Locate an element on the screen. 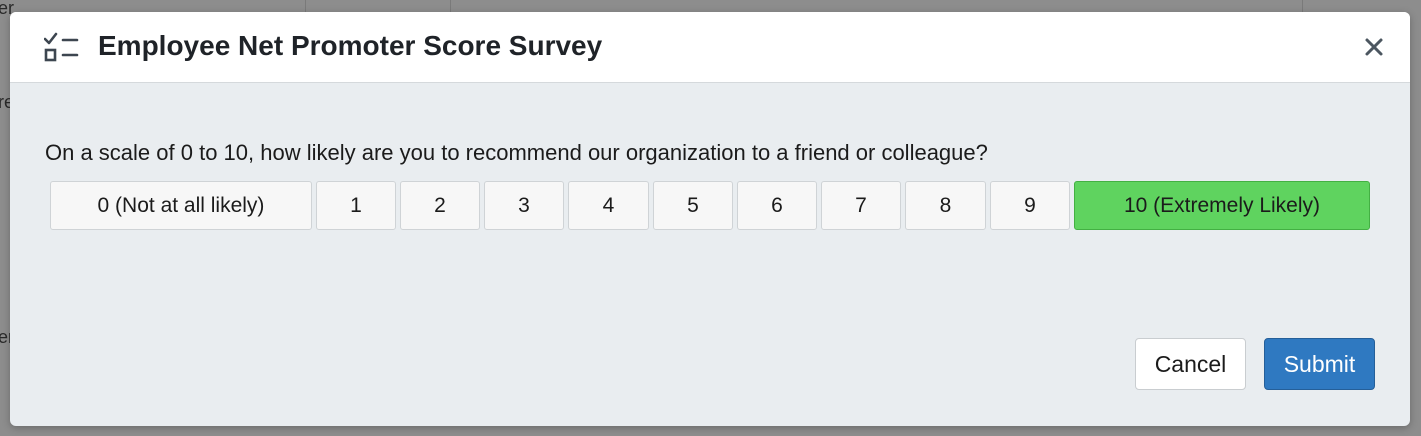 The height and width of the screenshot is (436, 1421). rating-option-2: 2 is located at coordinates (440, 205).